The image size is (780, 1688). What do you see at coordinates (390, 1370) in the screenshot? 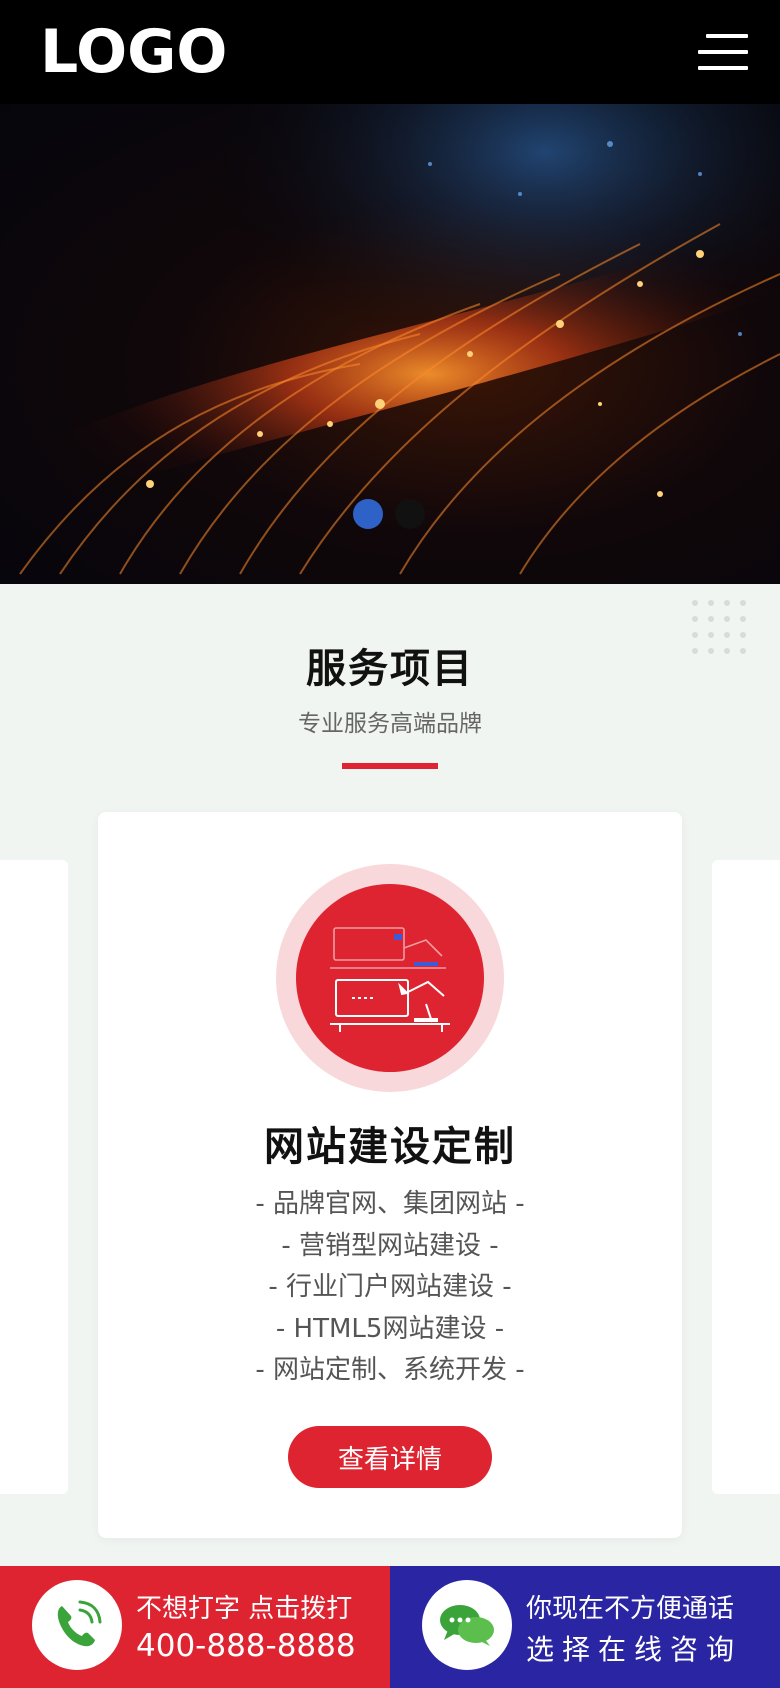
I see `list-item: - 网站定制、系统开发 -` at bounding box center [390, 1370].